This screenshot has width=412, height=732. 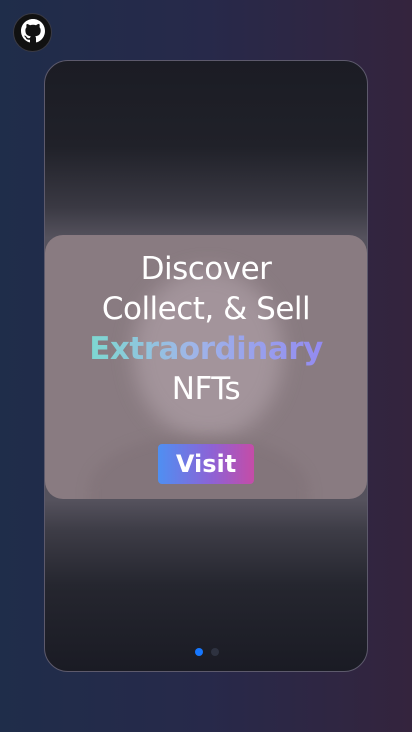 What do you see at coordinates (206, 309) in the screenshot?
I see `headline-line-collect: Collect, & Sell` at bounding box center [206, 309].